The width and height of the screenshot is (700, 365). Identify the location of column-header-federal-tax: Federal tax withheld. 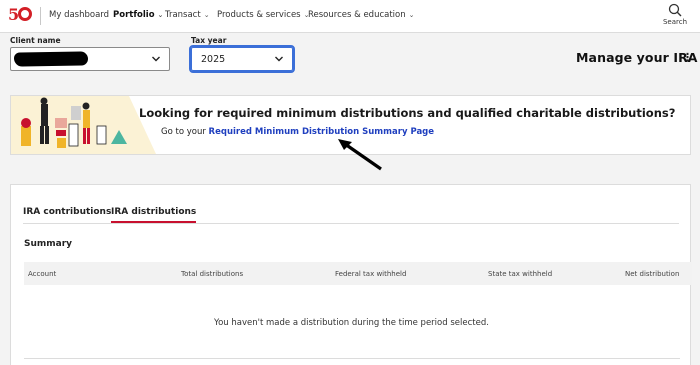
(371, 274).